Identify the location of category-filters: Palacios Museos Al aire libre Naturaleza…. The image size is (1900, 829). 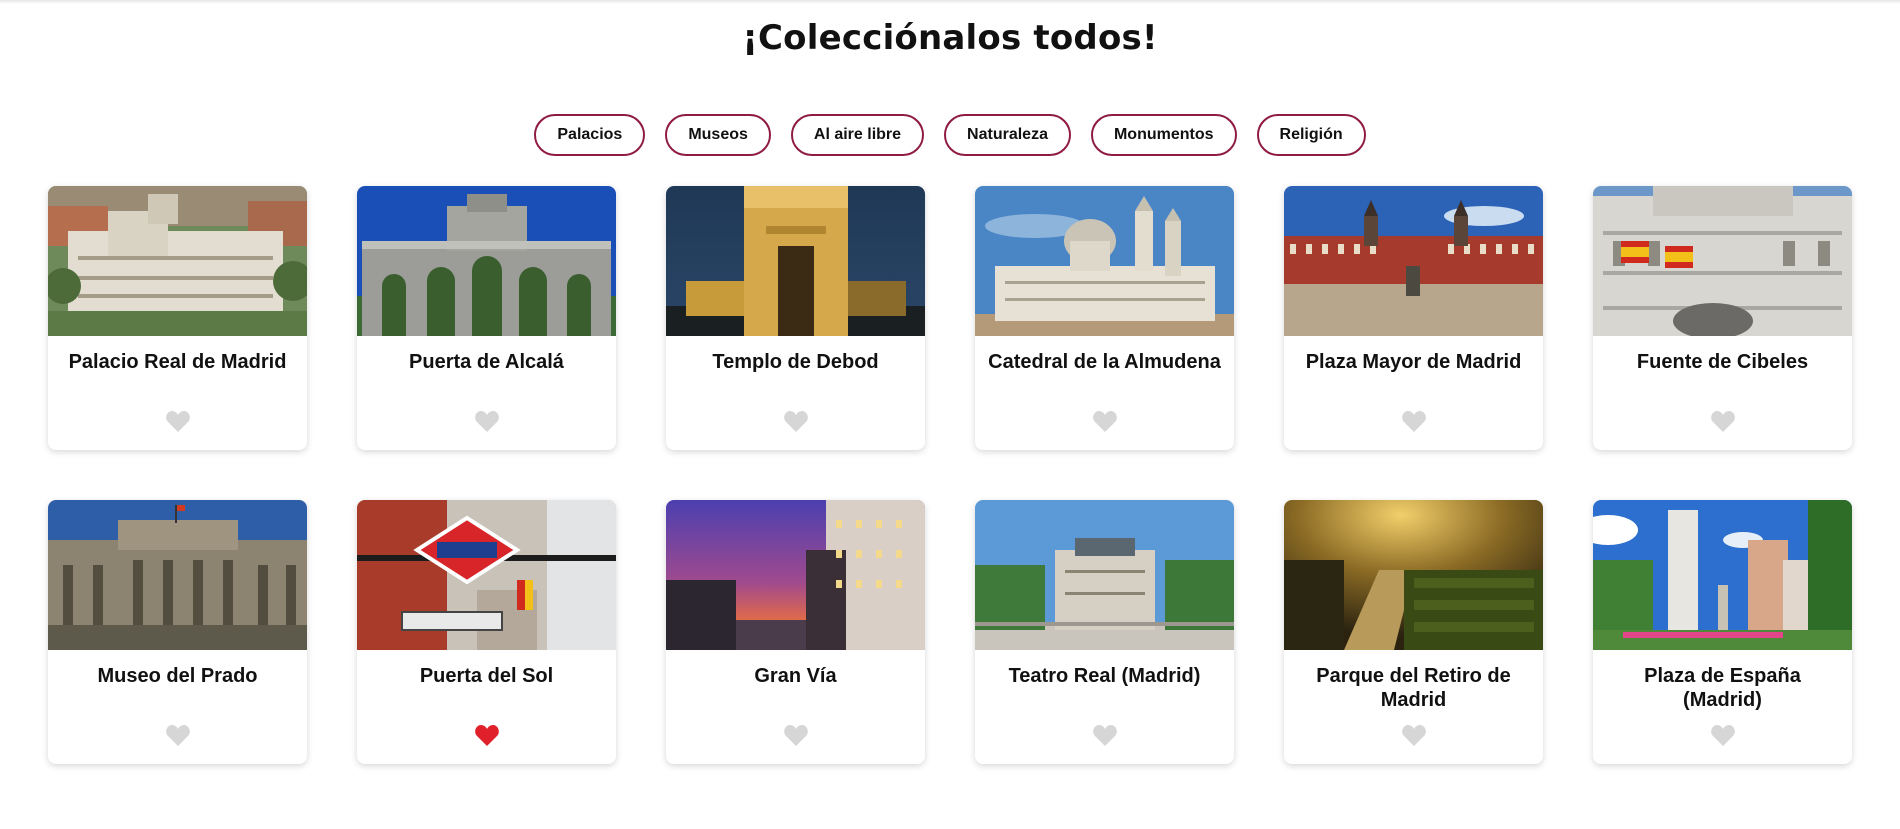
(950, 135).